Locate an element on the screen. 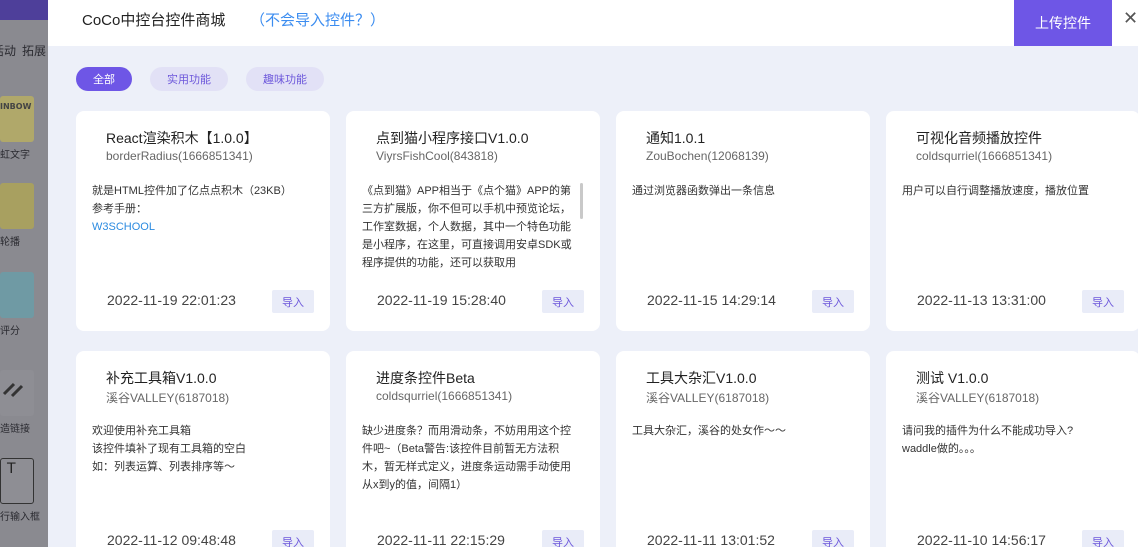 The image size is (1138, 547). widget-author: ZouBochen(12068139) is located at coordinates (707, 156).